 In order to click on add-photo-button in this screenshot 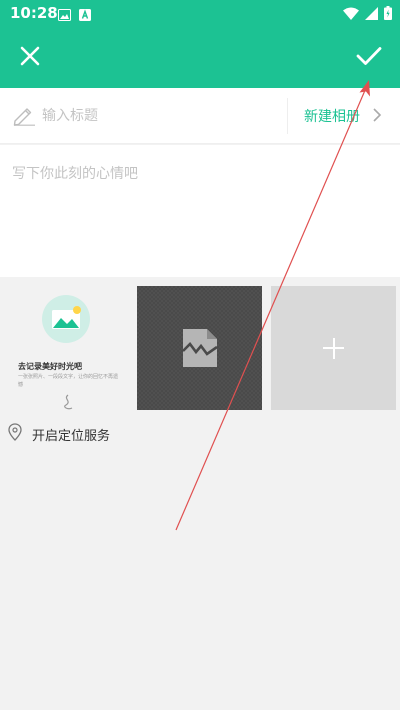, I will do `click(333, 348)`.